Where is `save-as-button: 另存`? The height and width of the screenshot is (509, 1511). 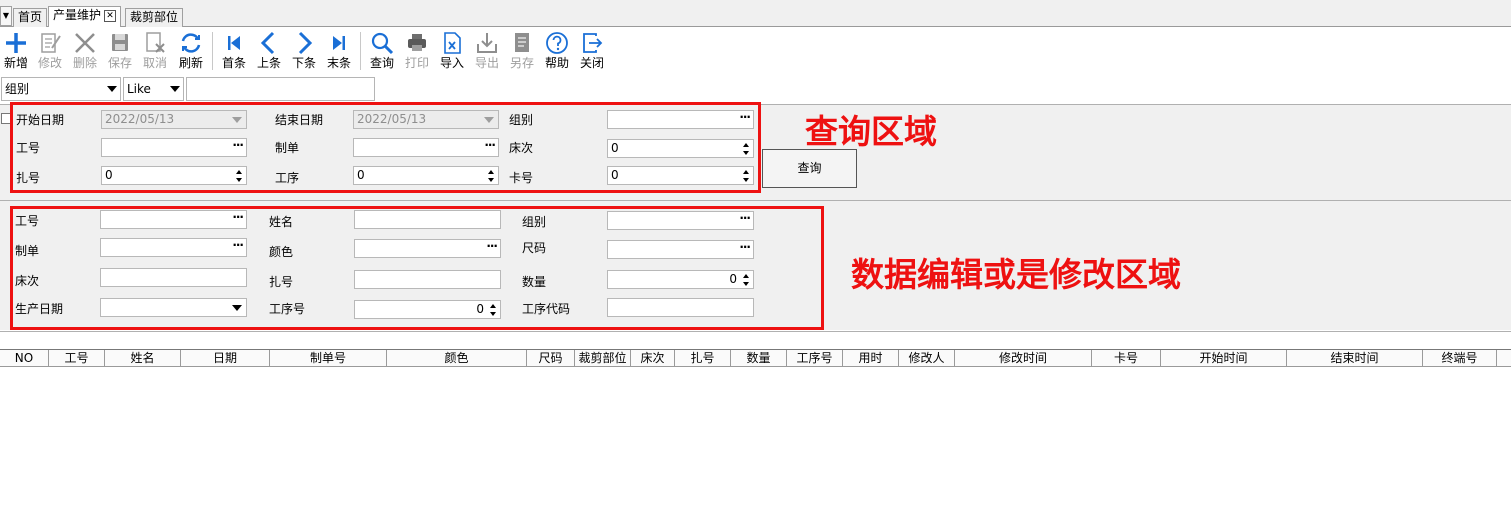
save-as-button: 另存 is located at coordinates (522, 51).